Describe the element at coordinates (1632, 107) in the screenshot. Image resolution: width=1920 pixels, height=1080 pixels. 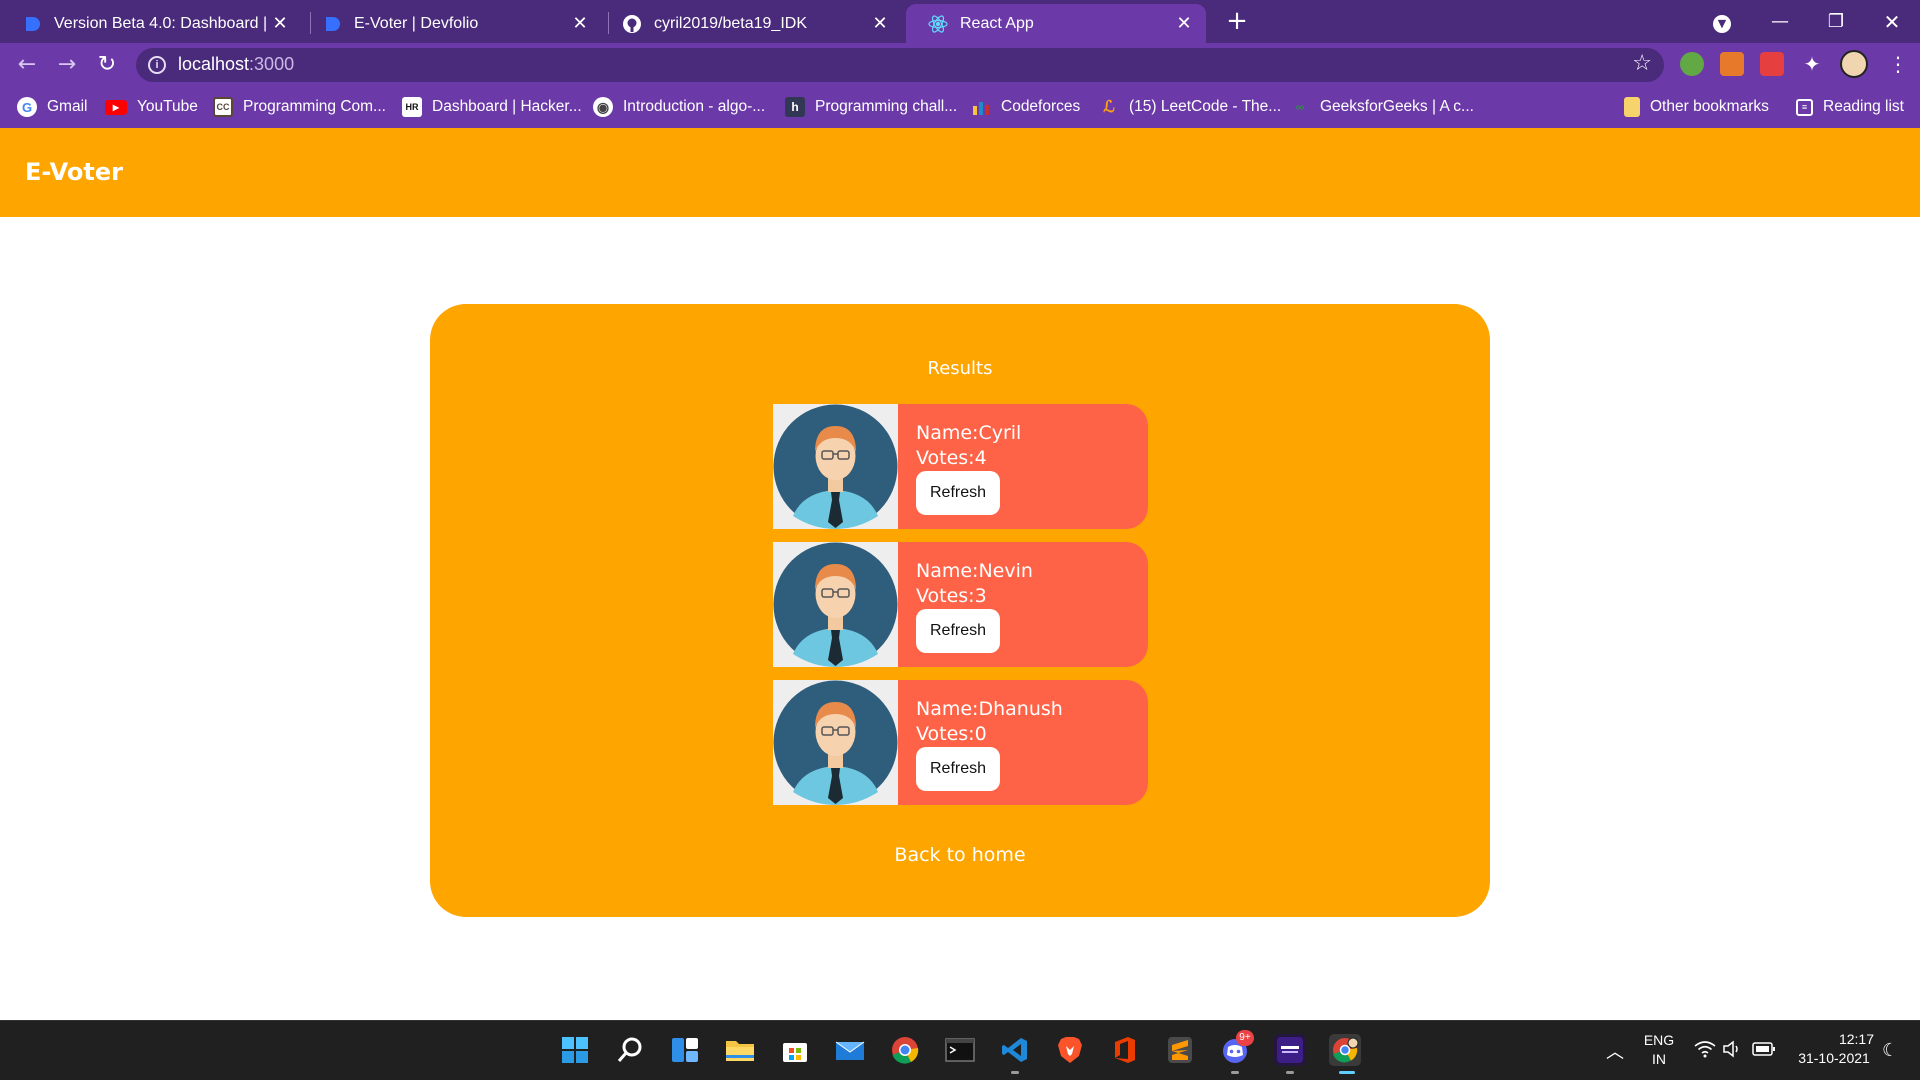
I see `folder-icon` at that location.